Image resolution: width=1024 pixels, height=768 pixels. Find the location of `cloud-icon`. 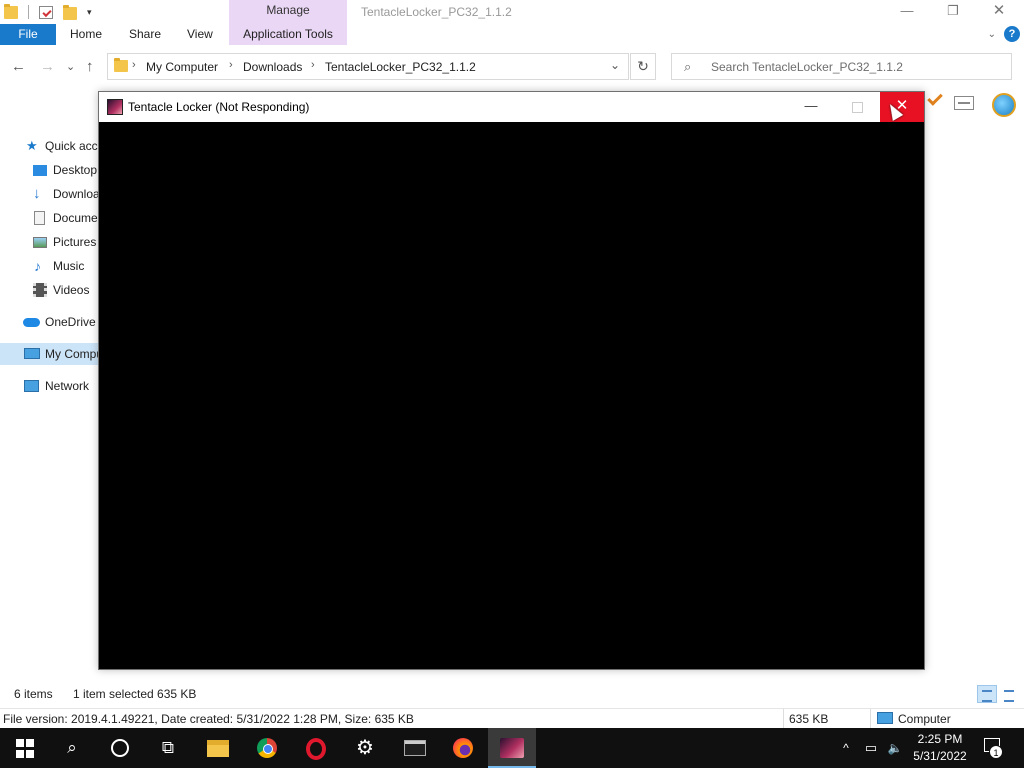

cloud-icon is located at coordinates (31, 322).